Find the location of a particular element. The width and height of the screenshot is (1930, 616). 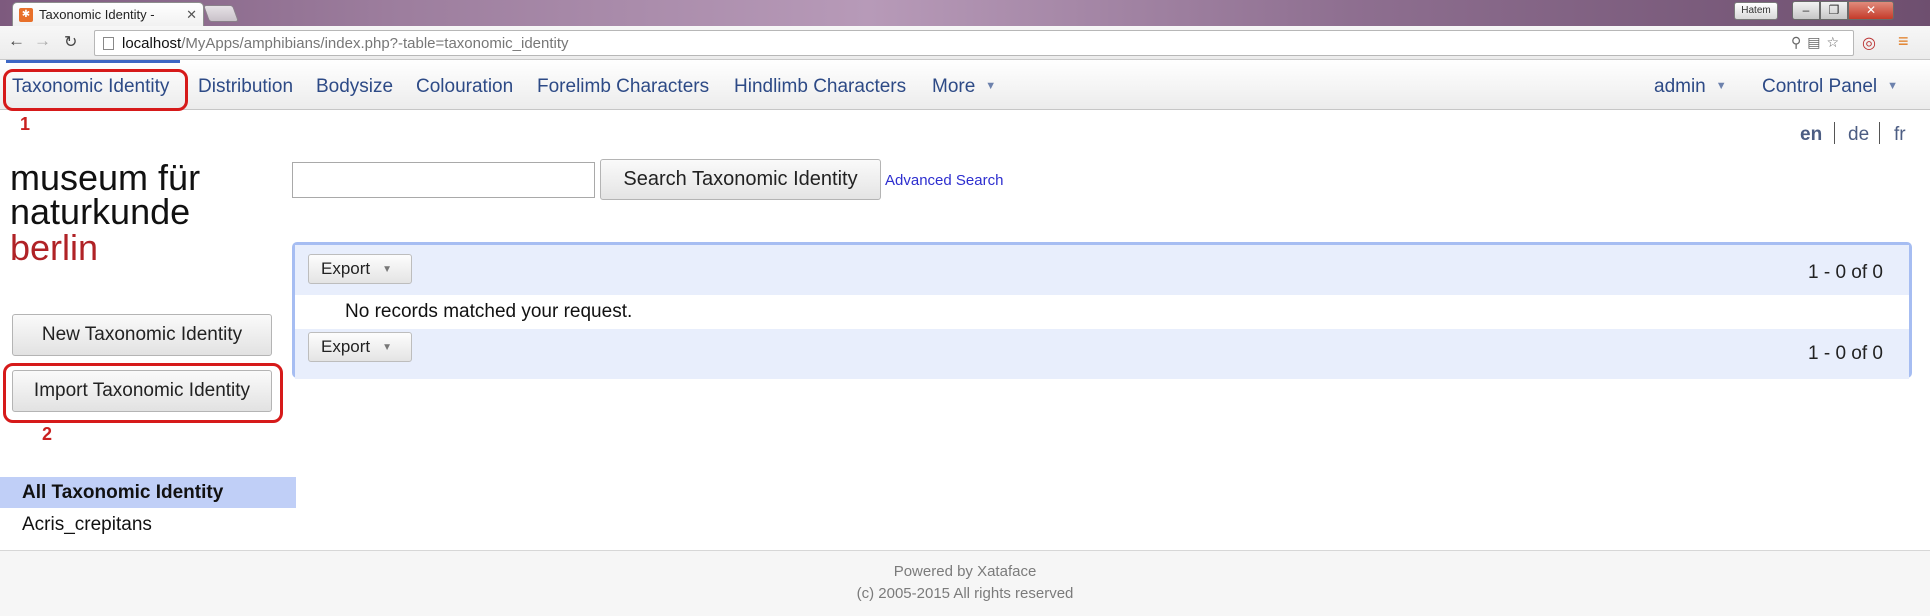

import-records-button: Import Taxonomic Identity is located at coordinates (142, 391).